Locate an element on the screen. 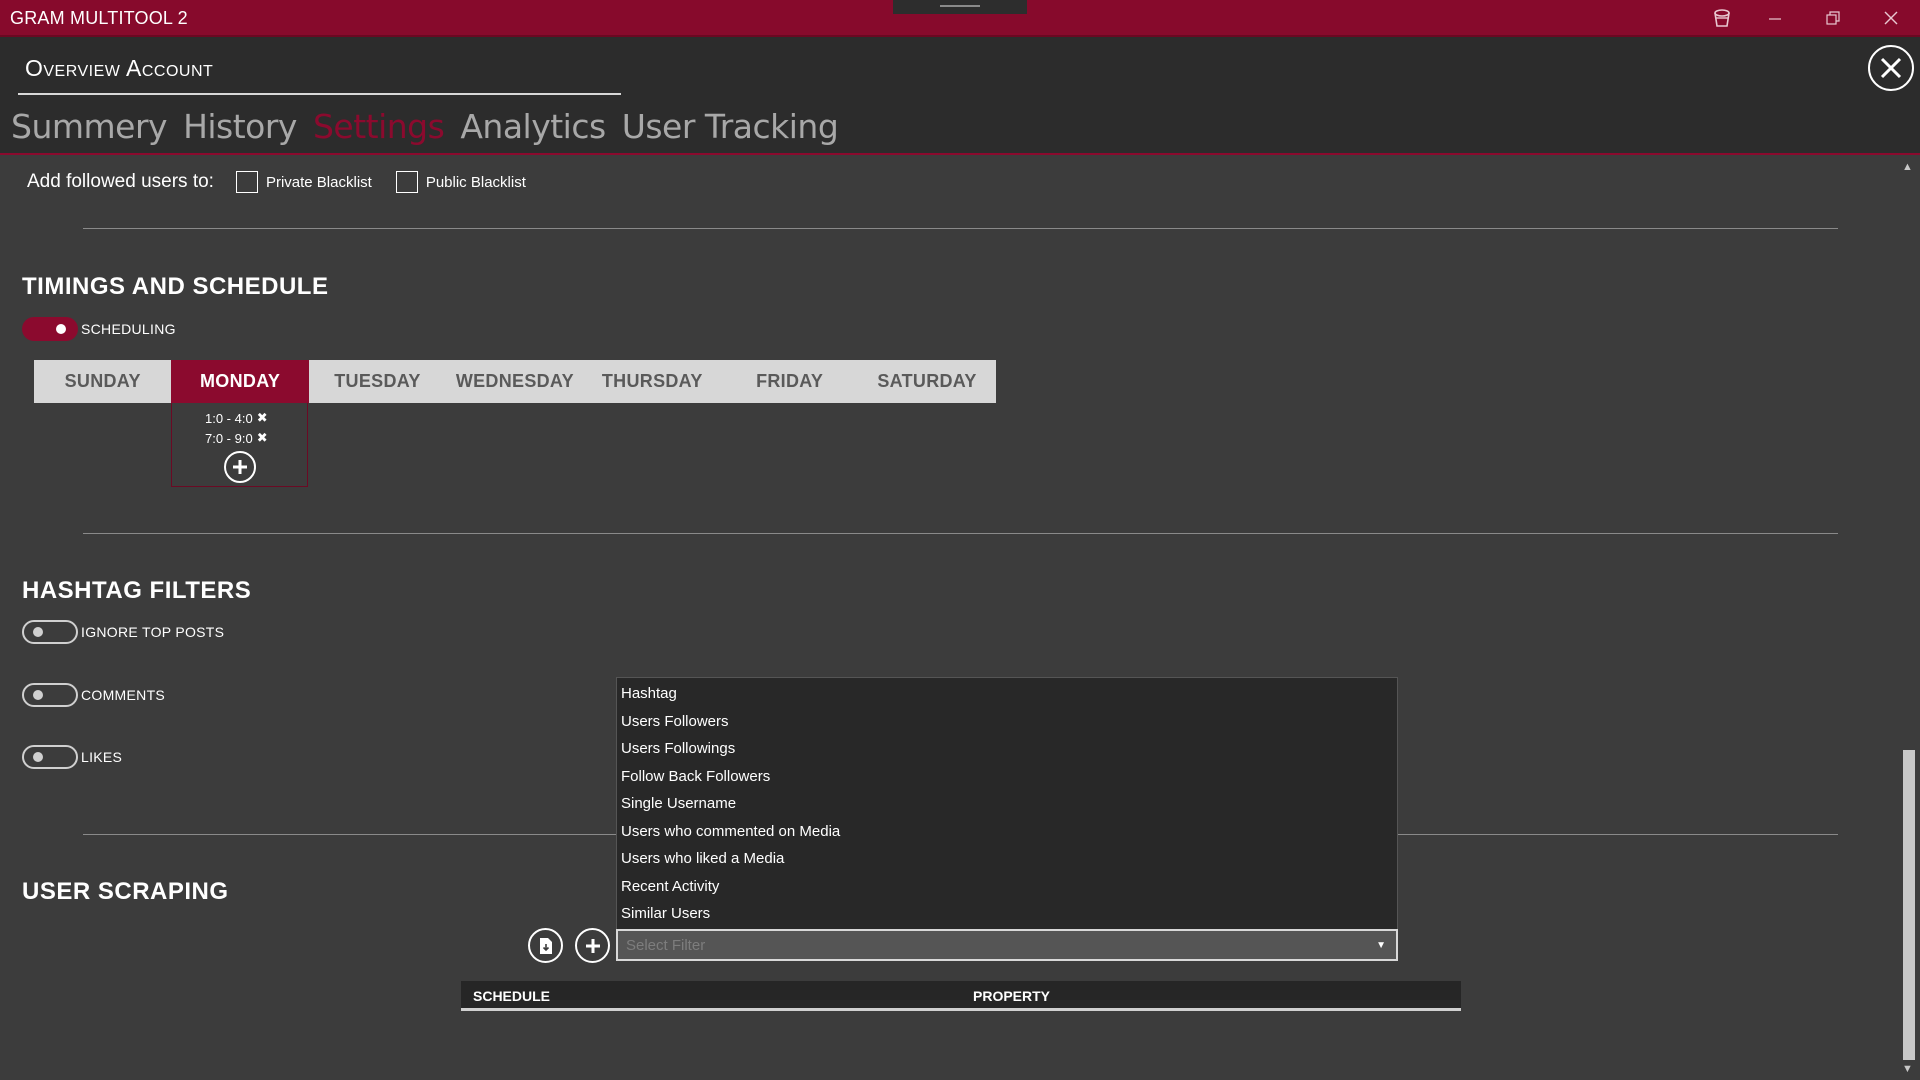 Image resolution: width=1920 pixels, height=1080 pixels. monday-time-slots: 1:0 - 4:0 ✖ 7:0 - 9:0 ✖ is located at coordinates (239, 445).